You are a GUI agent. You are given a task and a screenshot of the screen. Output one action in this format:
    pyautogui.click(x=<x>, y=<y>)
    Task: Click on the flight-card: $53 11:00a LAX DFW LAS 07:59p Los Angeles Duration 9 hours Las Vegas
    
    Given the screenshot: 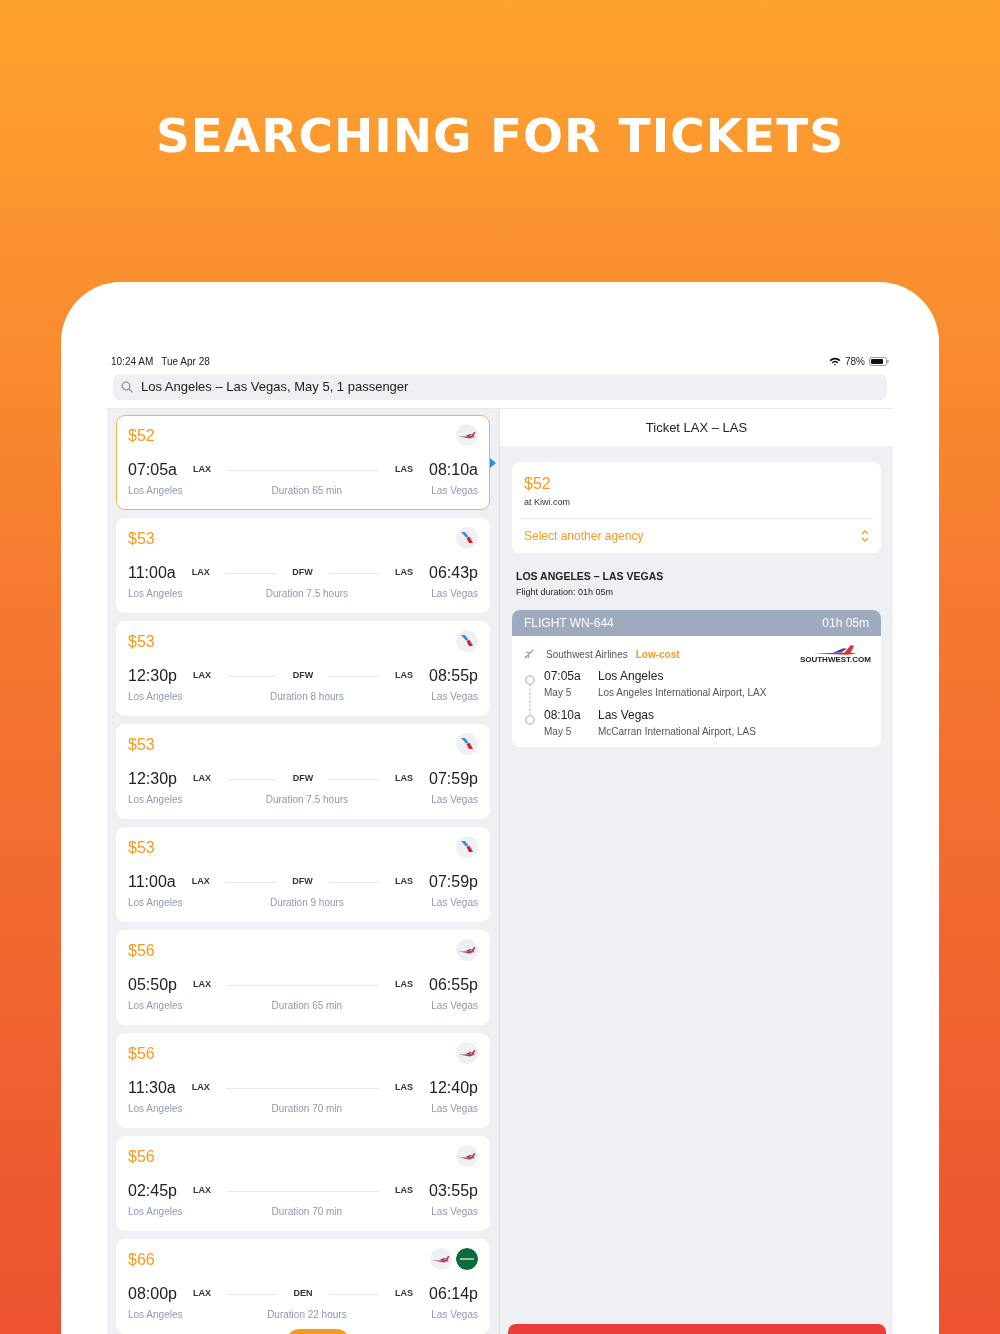 What is the action you would take?
    pyautogui.click(x=303, y=874)
    